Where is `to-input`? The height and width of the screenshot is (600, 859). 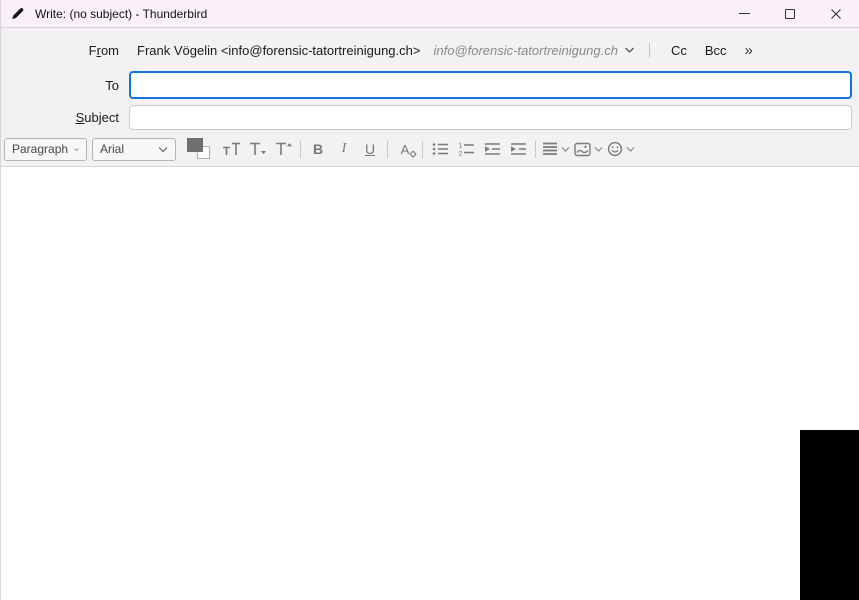
to-input is located at coordinates (490, 85).